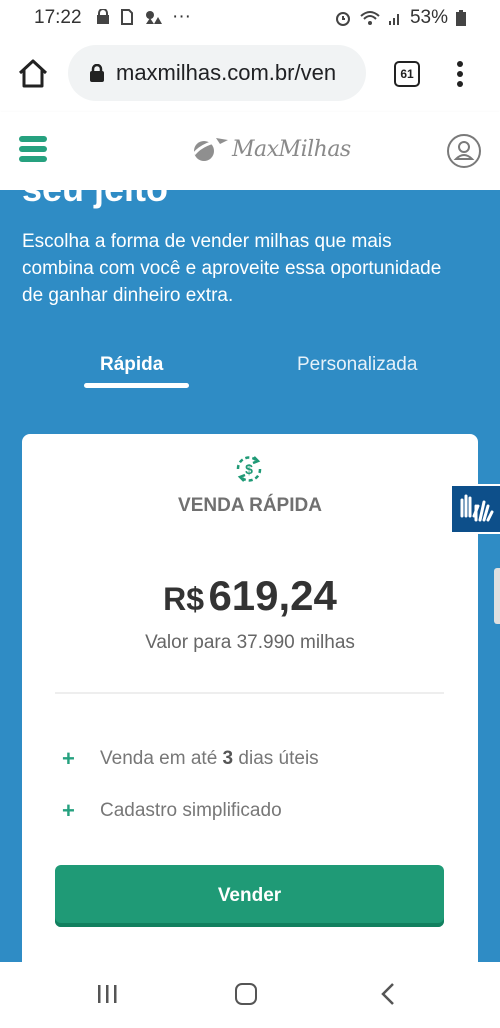 This screenshot has height=1028, width=500. I want to click on site-logo: MaxMilhas, so click(270, 149).